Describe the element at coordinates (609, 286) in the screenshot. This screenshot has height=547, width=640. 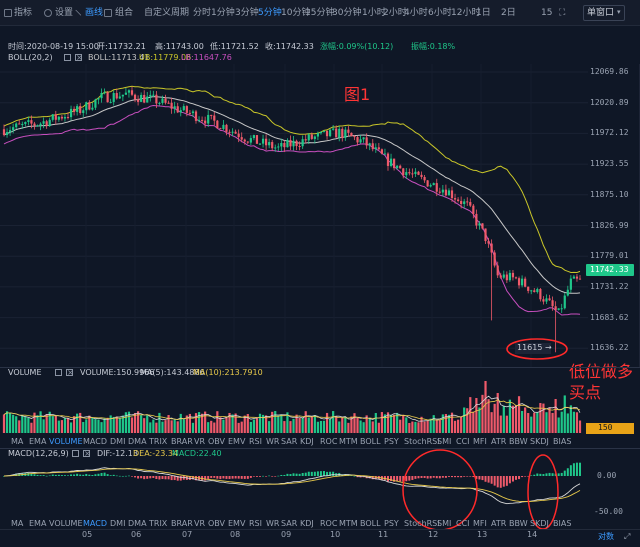
I see `price-axis-label: 11731.22` at that location.